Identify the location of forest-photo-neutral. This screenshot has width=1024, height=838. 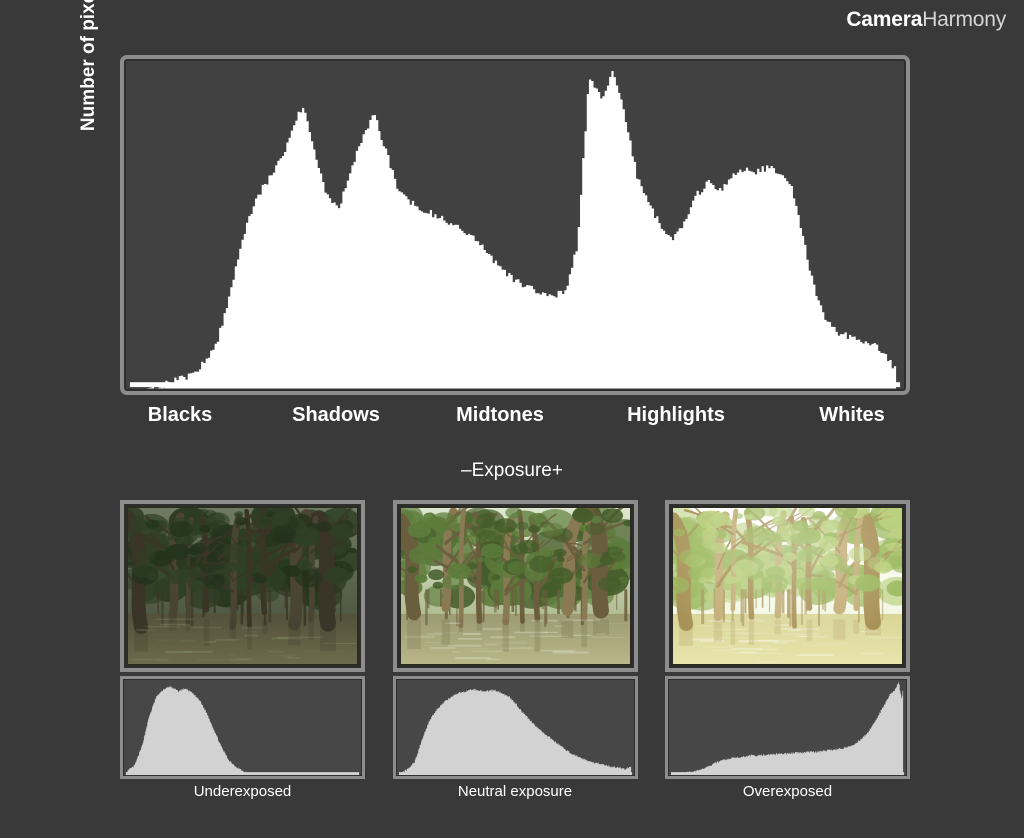
(515, 586).